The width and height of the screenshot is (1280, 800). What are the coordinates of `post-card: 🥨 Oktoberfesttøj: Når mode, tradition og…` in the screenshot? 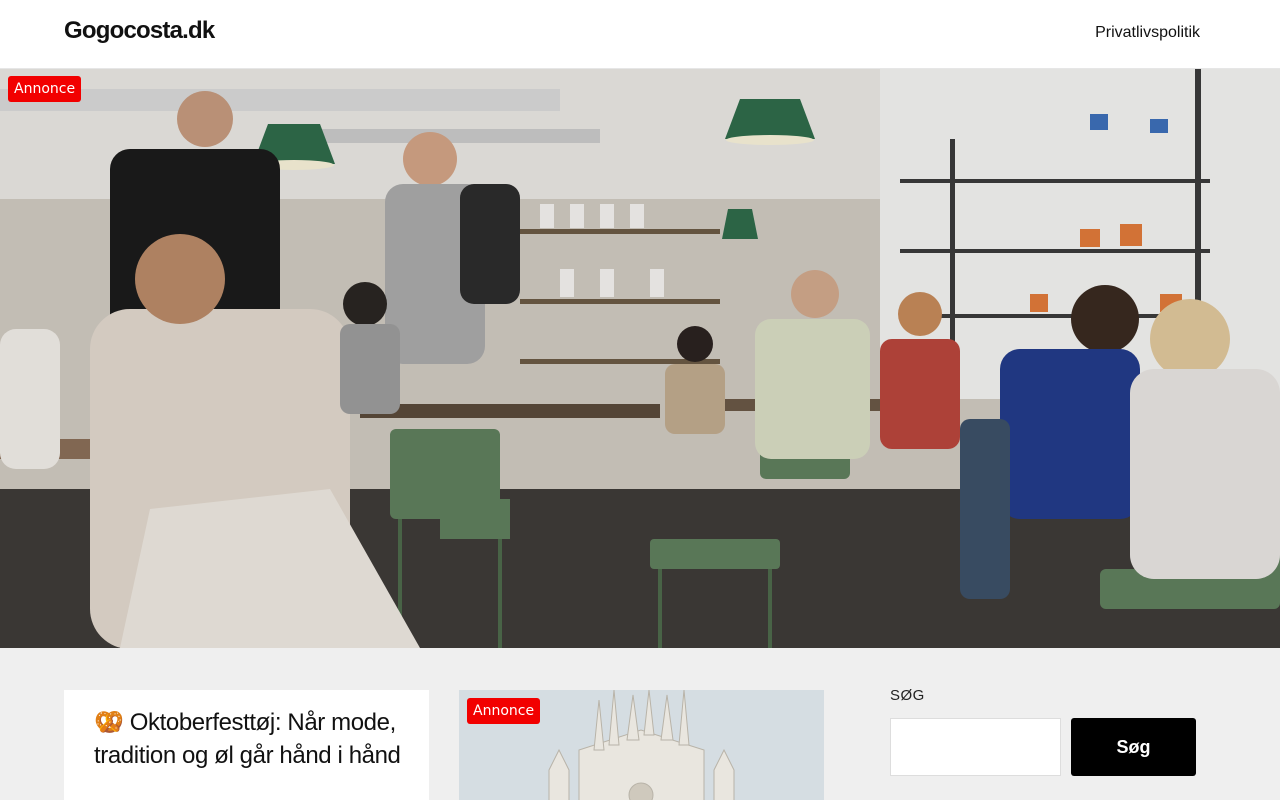 It's located at (246, 745).